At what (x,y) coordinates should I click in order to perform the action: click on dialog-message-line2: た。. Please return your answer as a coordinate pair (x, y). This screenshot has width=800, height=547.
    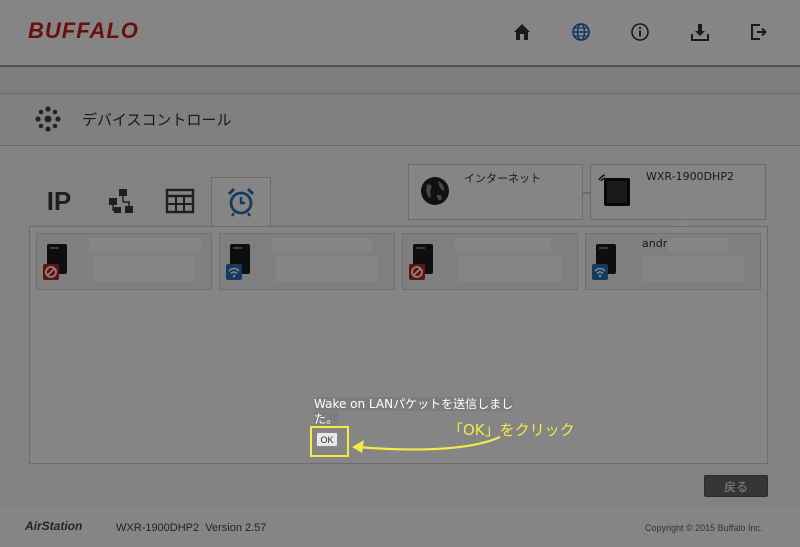
    Looking at the image, I should click on (326, 419).